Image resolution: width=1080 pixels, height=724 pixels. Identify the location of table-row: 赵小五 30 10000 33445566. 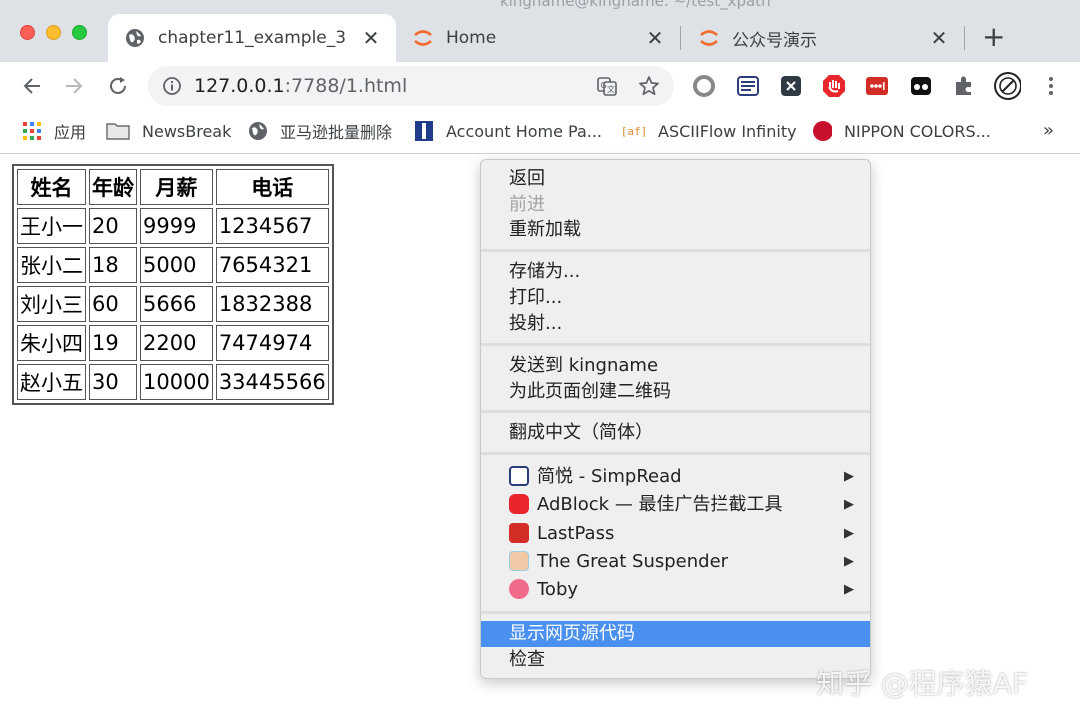
(173, 382).